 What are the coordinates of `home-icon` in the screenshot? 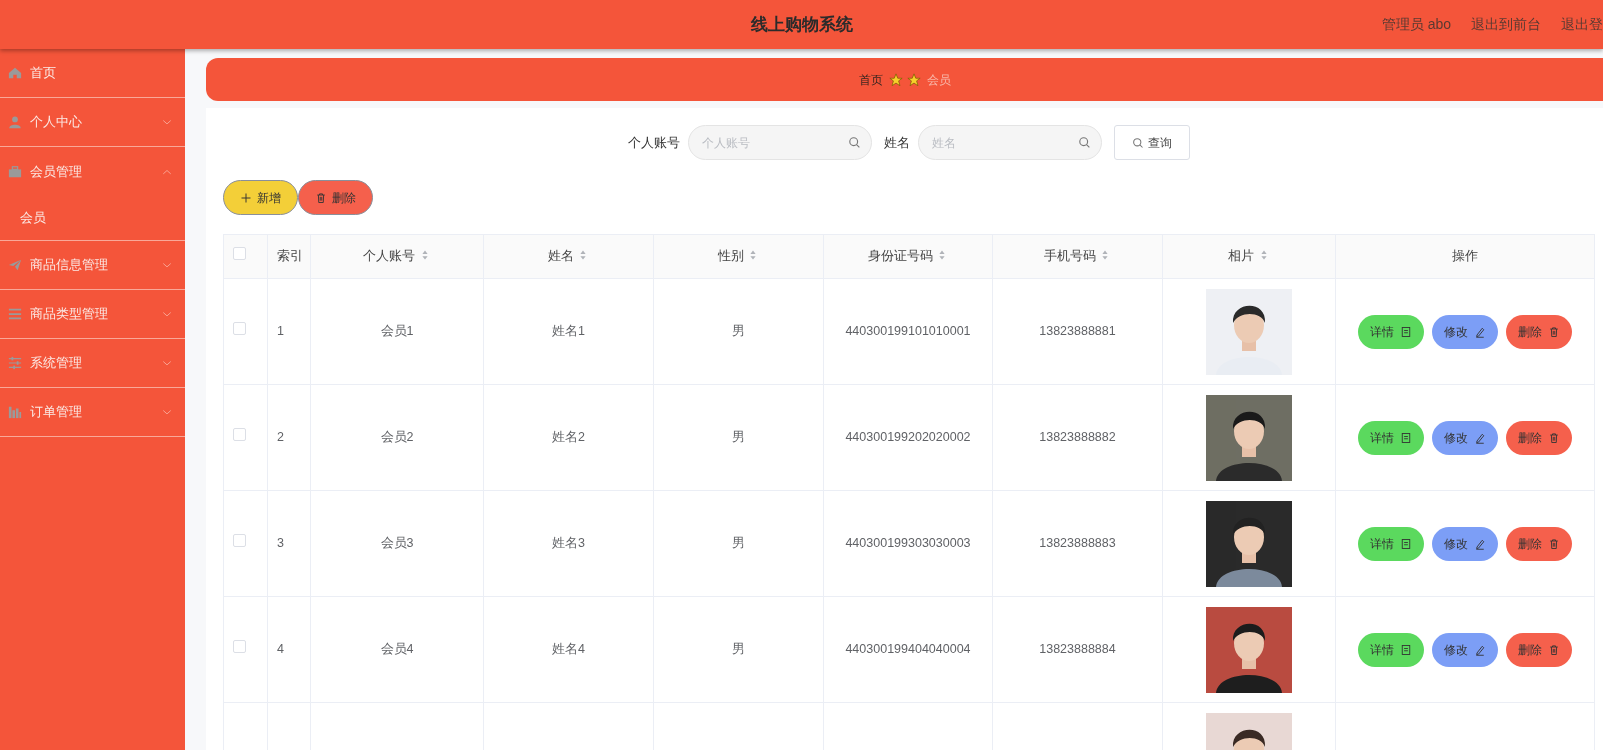 It's located at (15, 73).